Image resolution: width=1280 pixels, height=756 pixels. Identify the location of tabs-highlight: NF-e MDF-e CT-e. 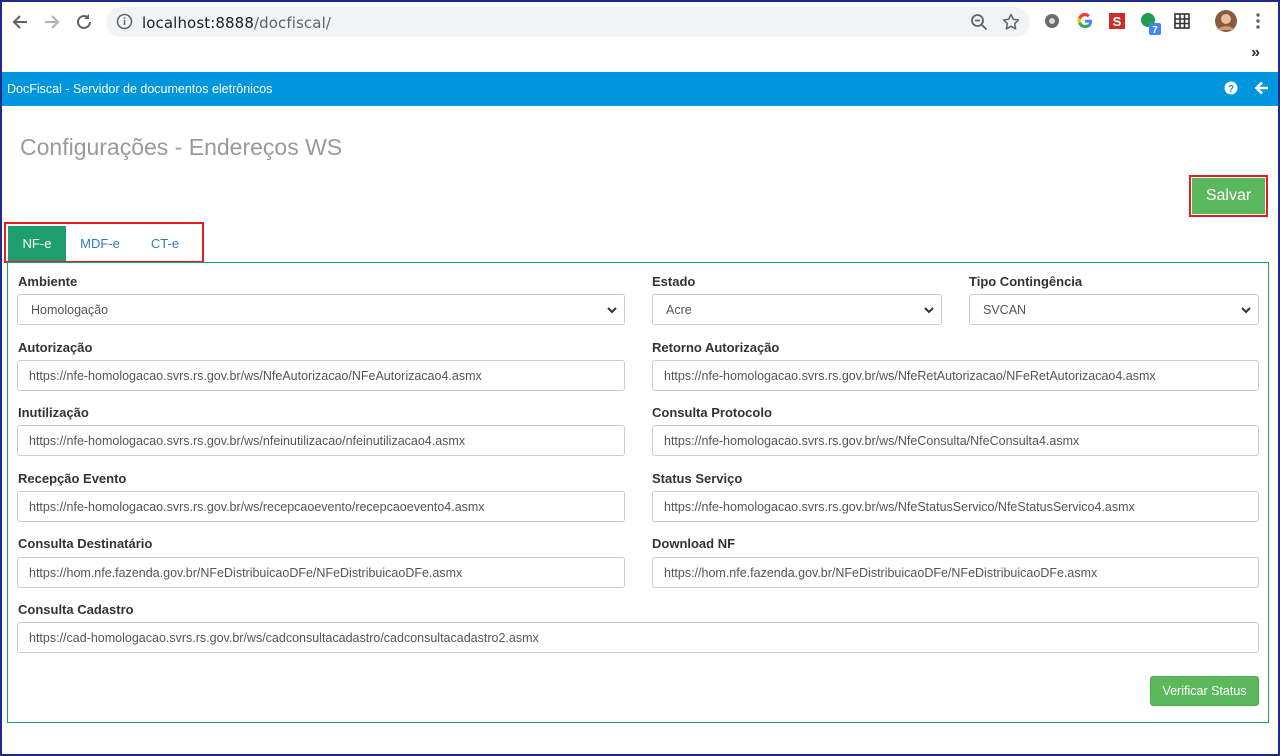
(104, 242).